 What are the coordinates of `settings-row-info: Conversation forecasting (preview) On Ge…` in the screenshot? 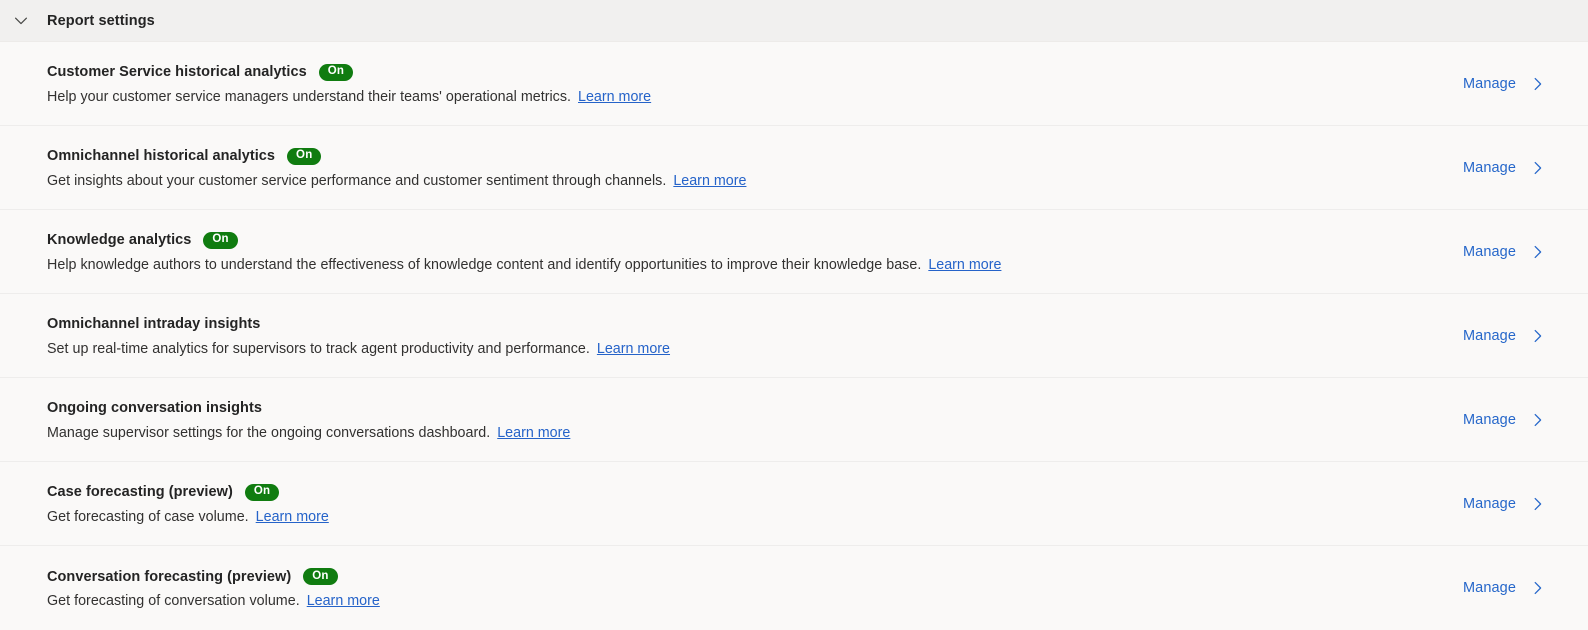 It's located at (213, 588).